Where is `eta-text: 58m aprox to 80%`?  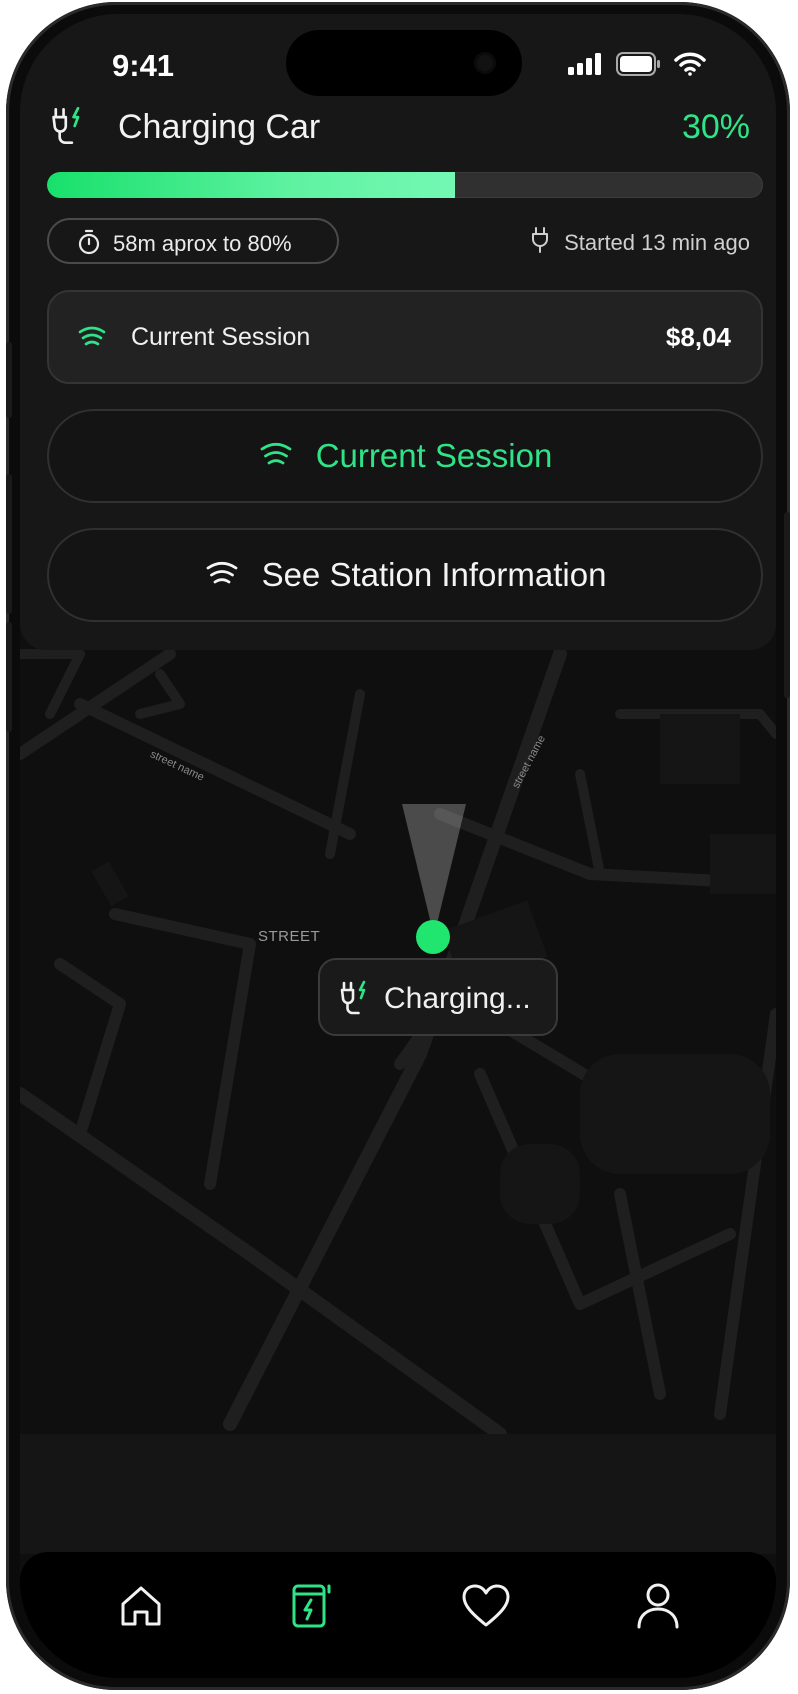 eta-text: 58m aprox to 80% is located at coordinates (202, 243).